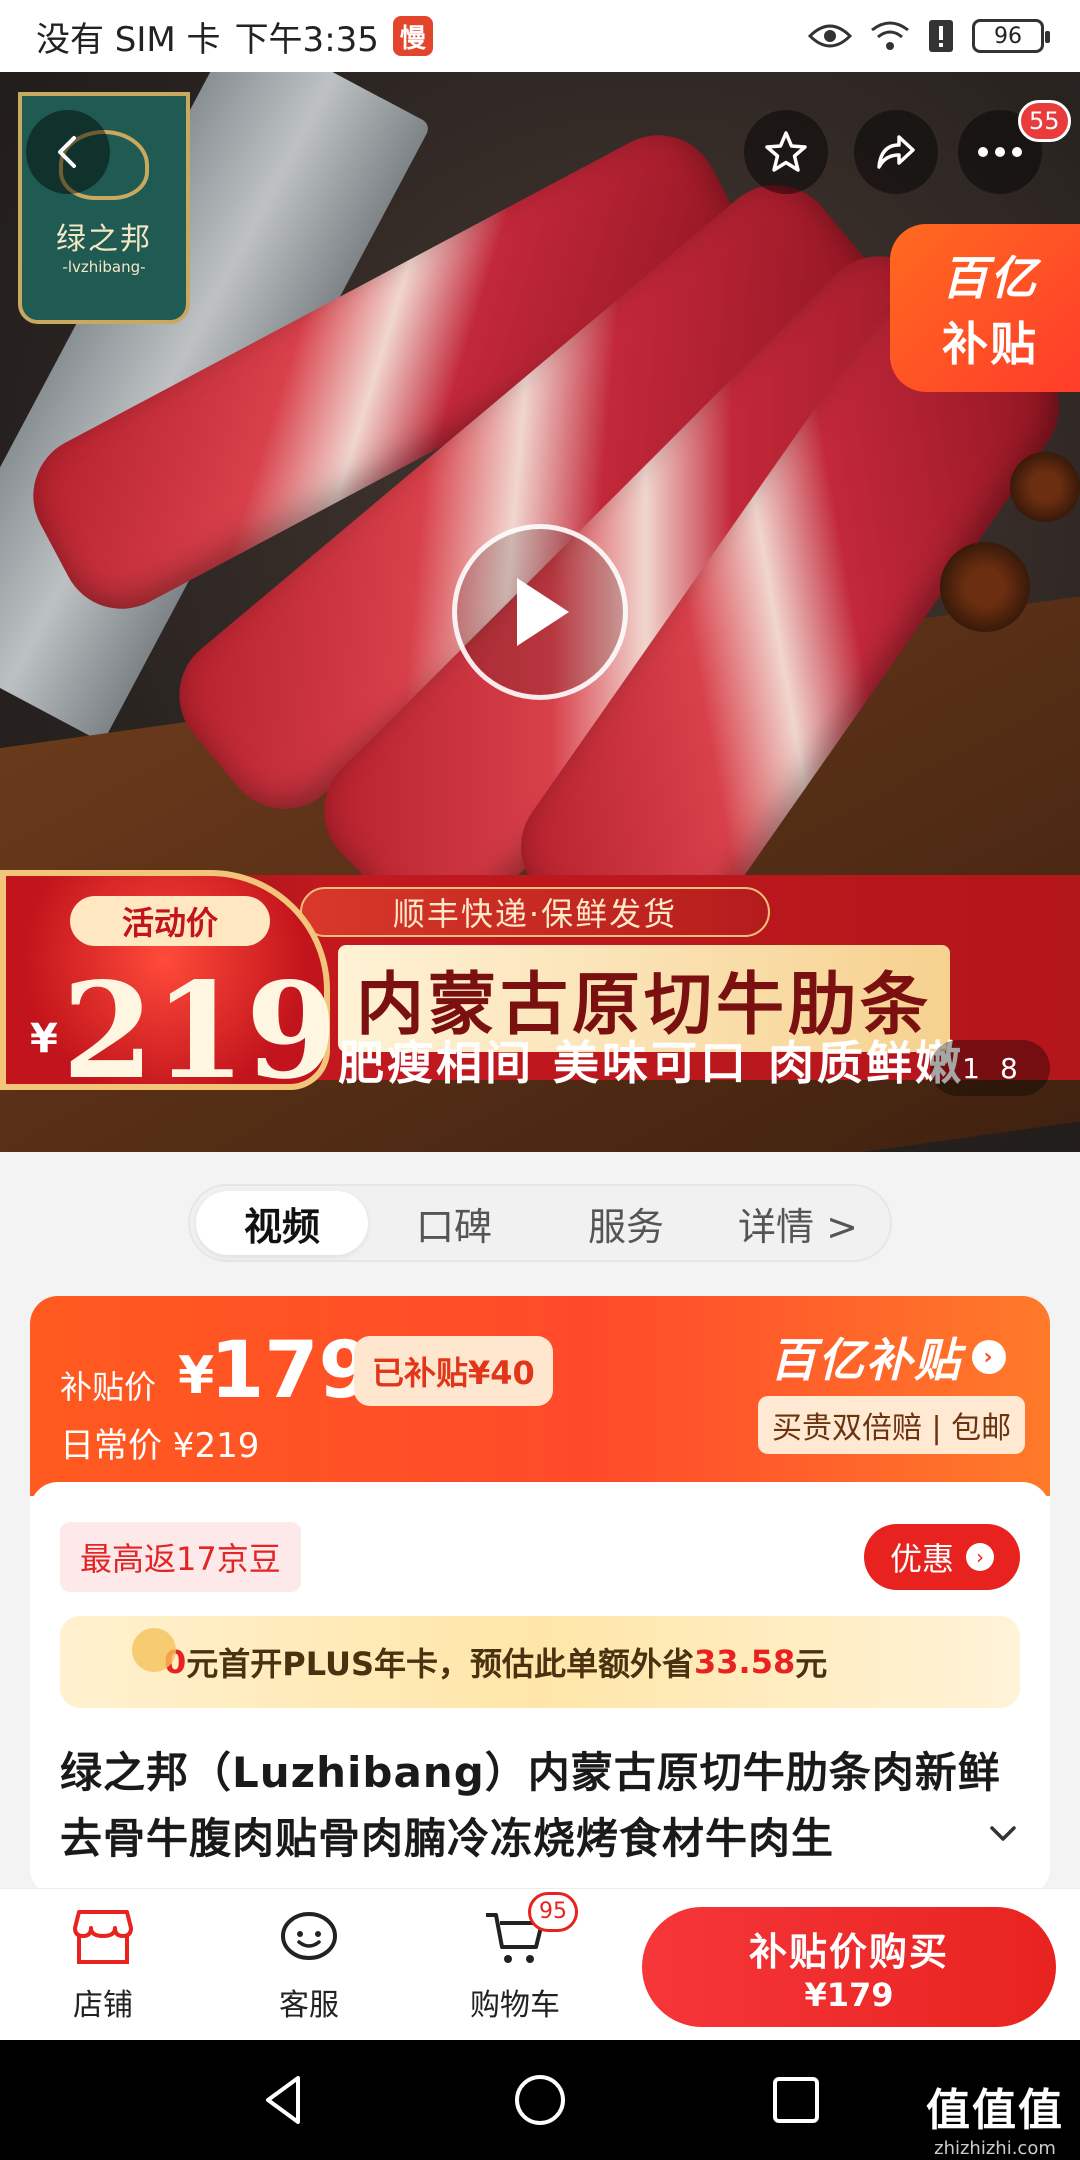 The image size is (1080, 2160). Describe the element at coordinates (811, 1664) in the screenshot. I see `plus-suffix: 元` at that location.